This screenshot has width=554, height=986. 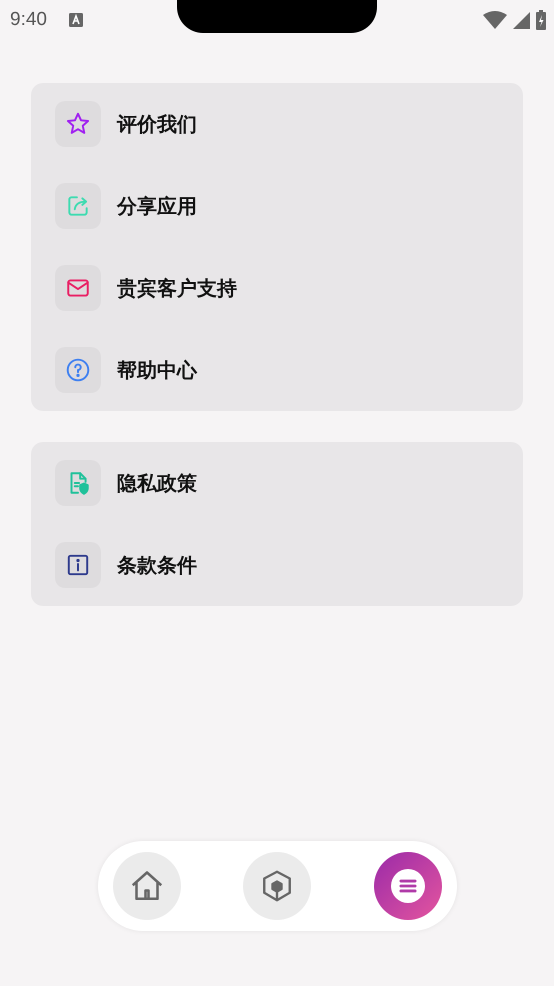 What do you see at coordinates (177, 288) in the screenshot?
I see `menu-item-label: 贵宾客户支持` at bounding box center [177, 288].